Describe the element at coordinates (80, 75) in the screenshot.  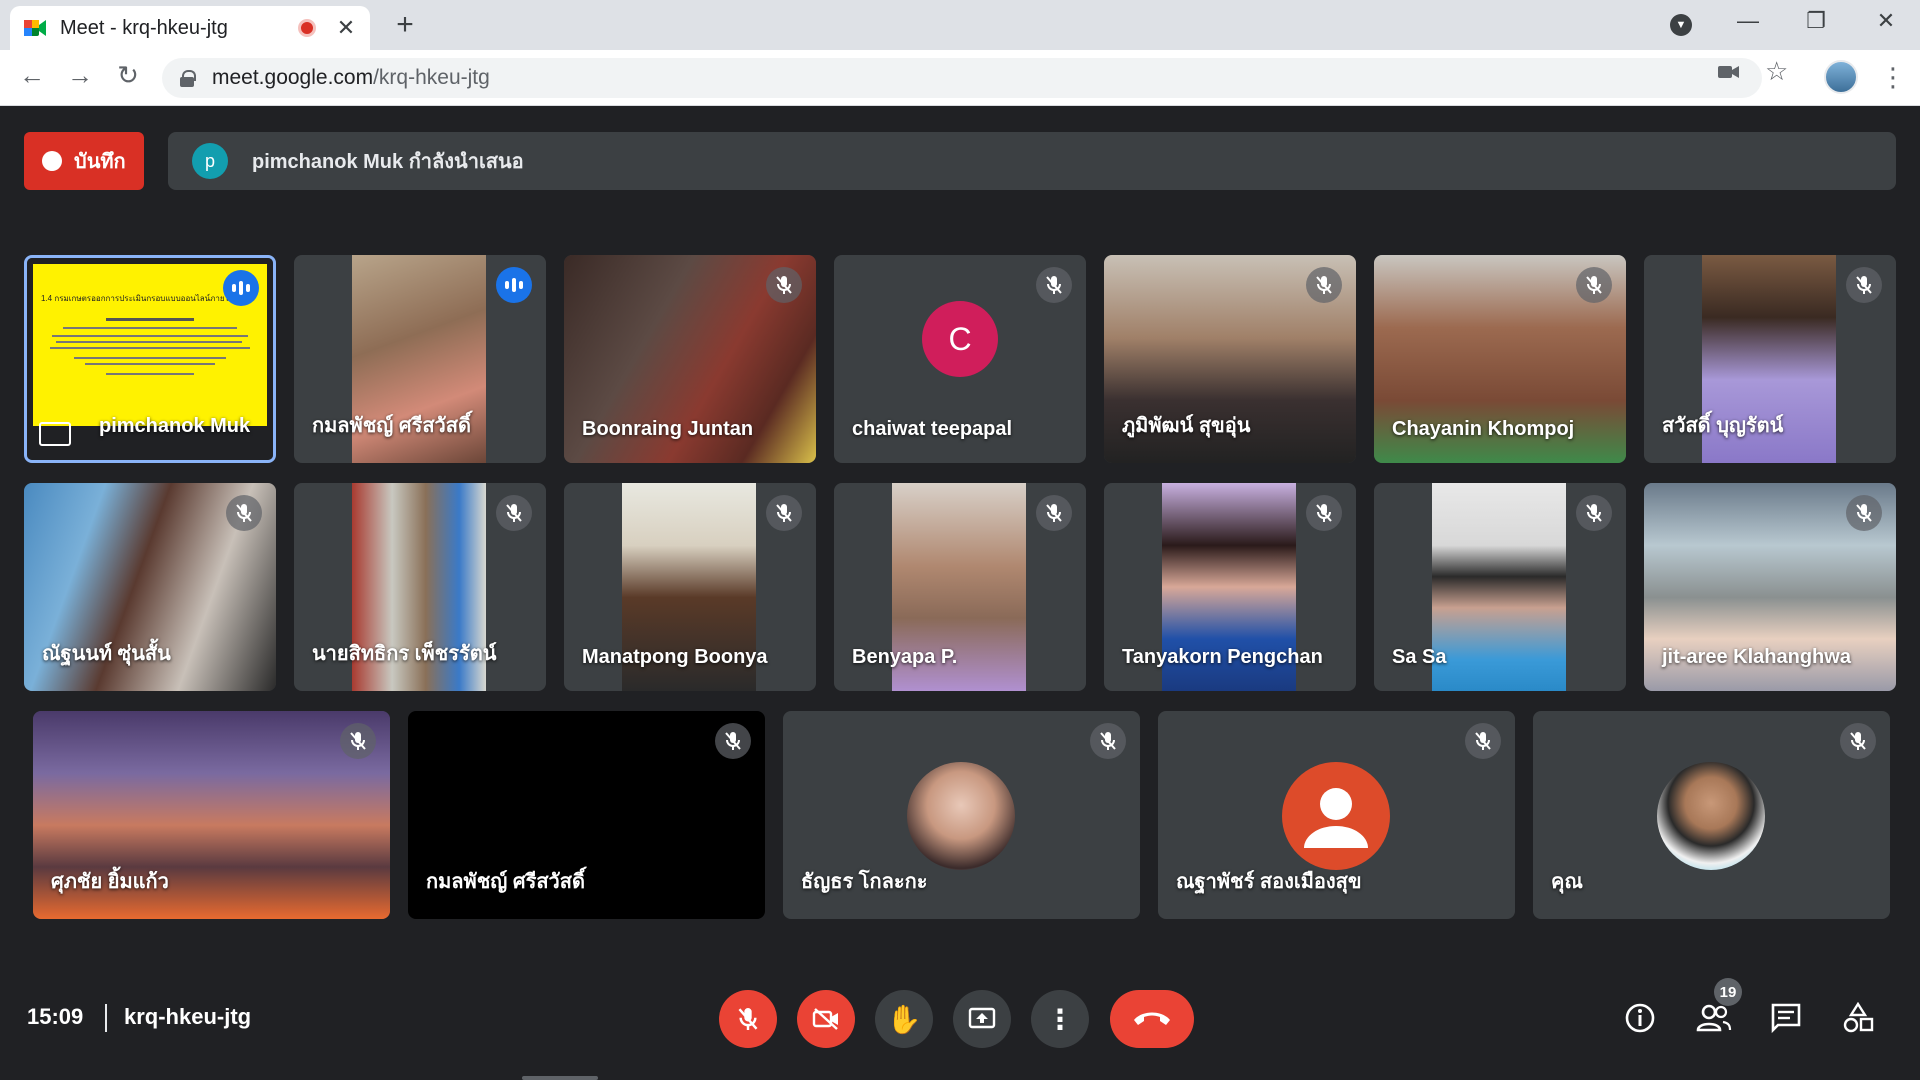
I see `forward-icon: →` at that location.